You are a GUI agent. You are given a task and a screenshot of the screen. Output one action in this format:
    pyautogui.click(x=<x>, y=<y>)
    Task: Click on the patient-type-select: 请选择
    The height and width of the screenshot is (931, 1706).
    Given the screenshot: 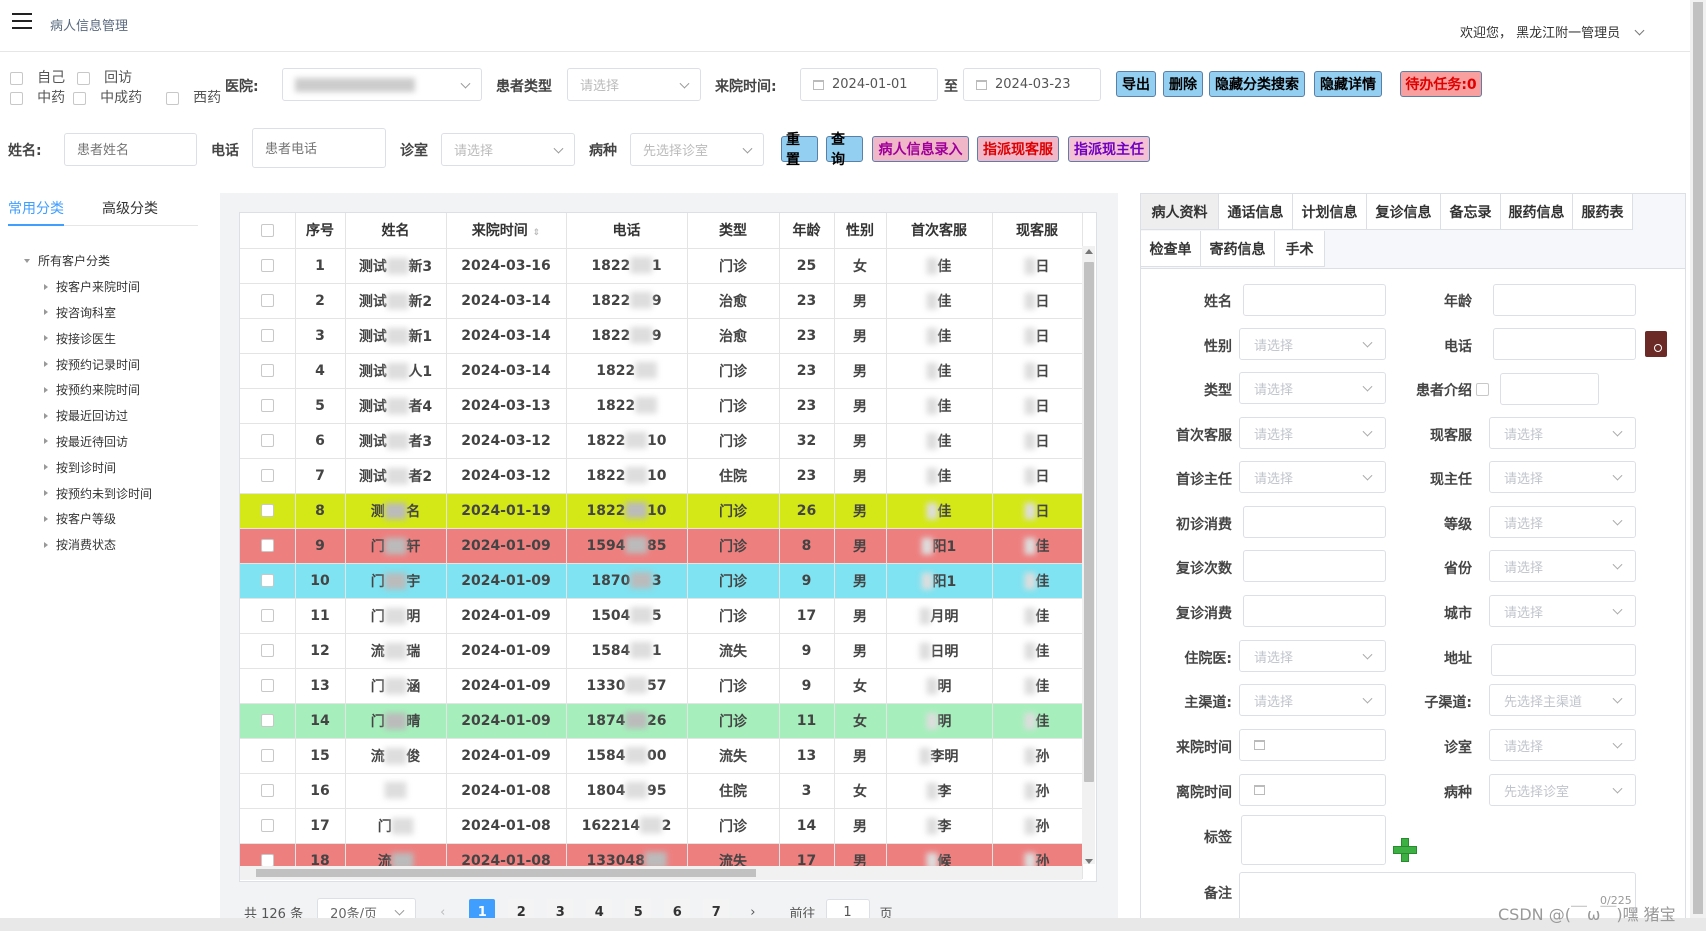 What is the action you would take?
    pyautogui.click(x=634, y=84)
    